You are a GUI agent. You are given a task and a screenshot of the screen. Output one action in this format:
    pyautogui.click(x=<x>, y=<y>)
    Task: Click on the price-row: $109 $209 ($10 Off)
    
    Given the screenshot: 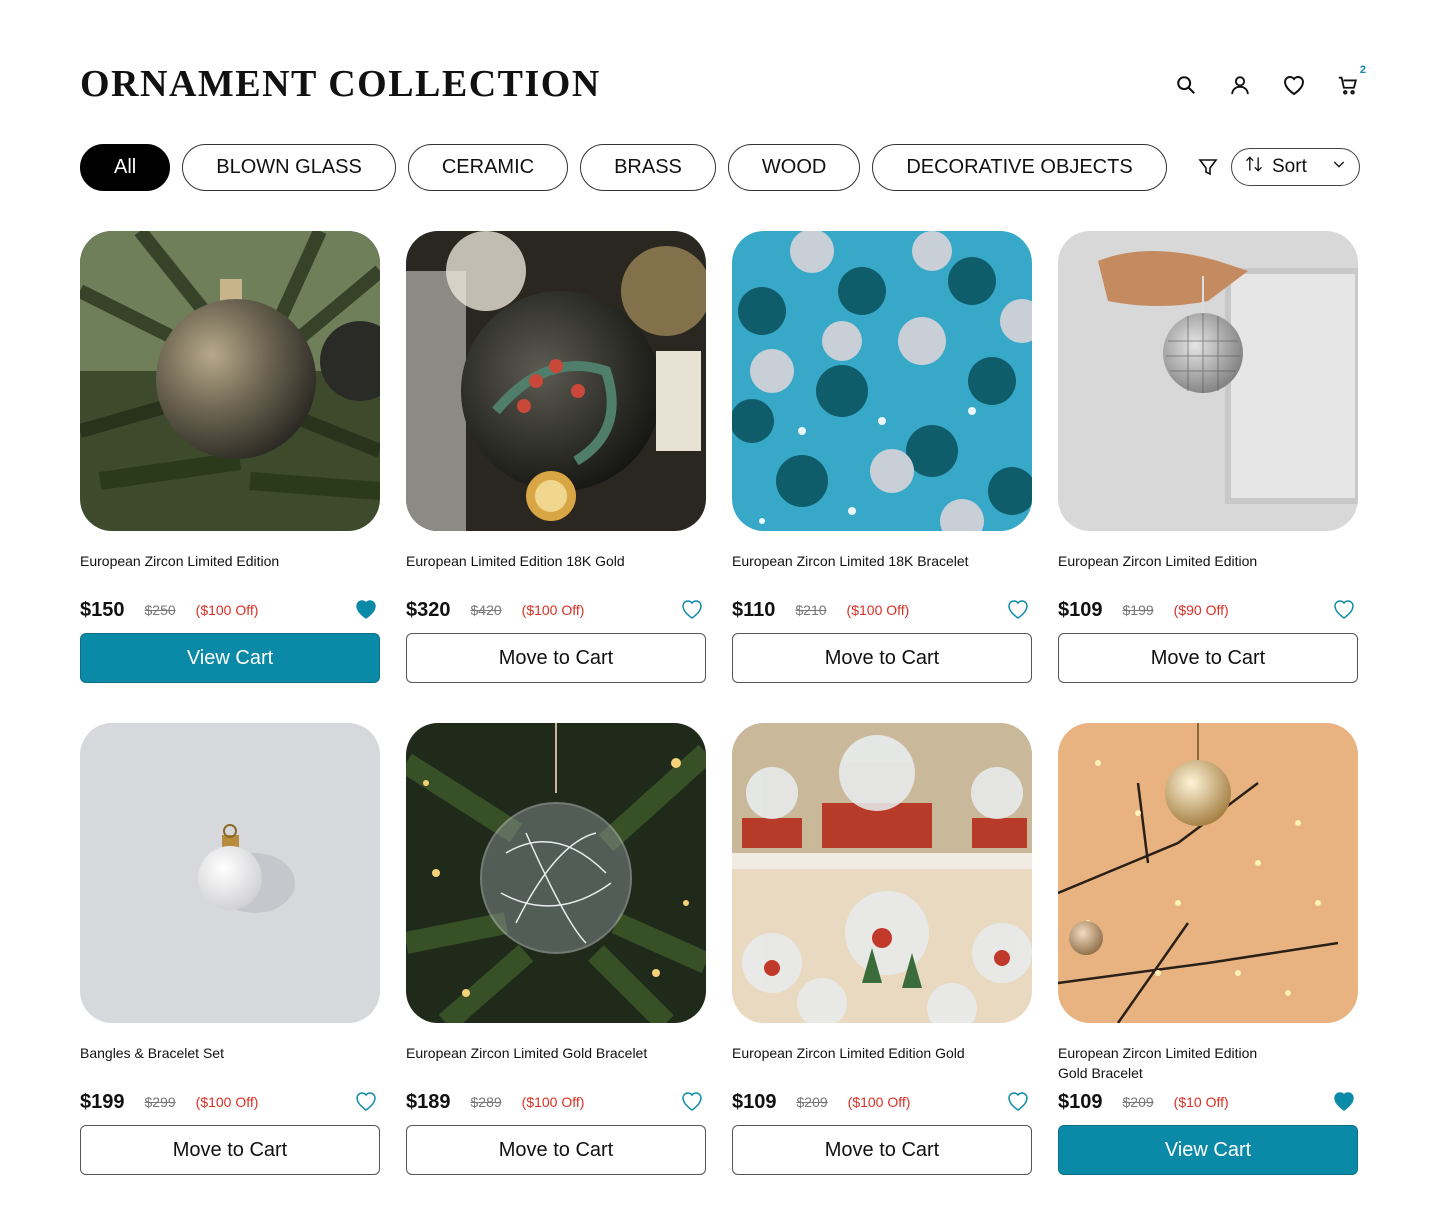 What is the action you would take?
    pyautogui.click(x=1208, y=1102)
    